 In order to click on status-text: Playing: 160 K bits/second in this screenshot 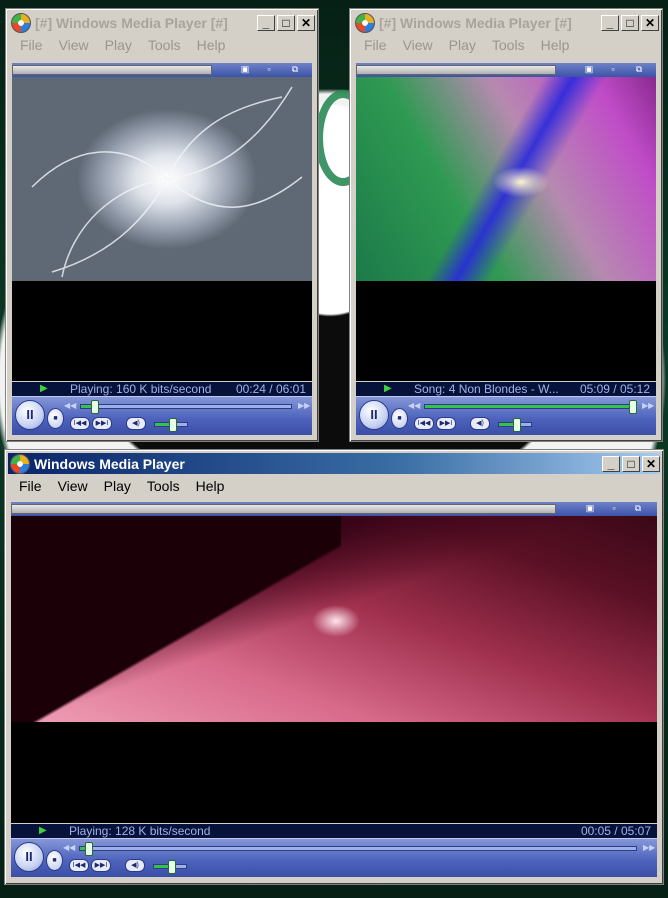, I will do `click(141, 389)`.